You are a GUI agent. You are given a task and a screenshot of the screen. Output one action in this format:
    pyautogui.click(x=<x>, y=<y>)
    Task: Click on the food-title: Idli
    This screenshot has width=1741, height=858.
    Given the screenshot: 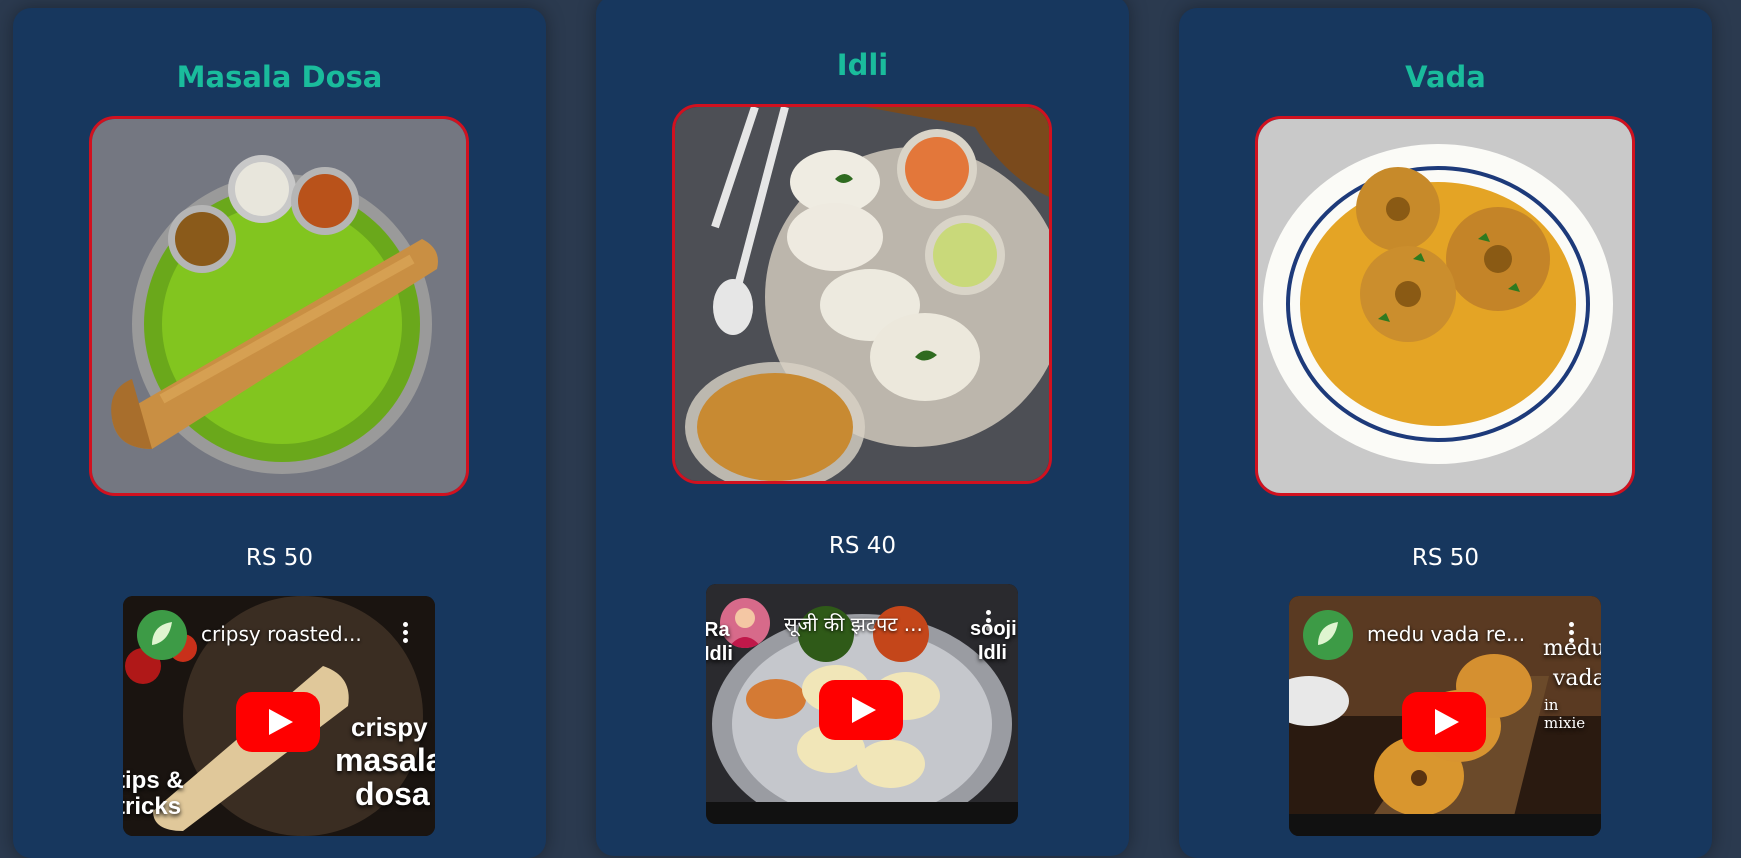 What is the action you would take?
    pyautogui.click(x=862, y=65)
    